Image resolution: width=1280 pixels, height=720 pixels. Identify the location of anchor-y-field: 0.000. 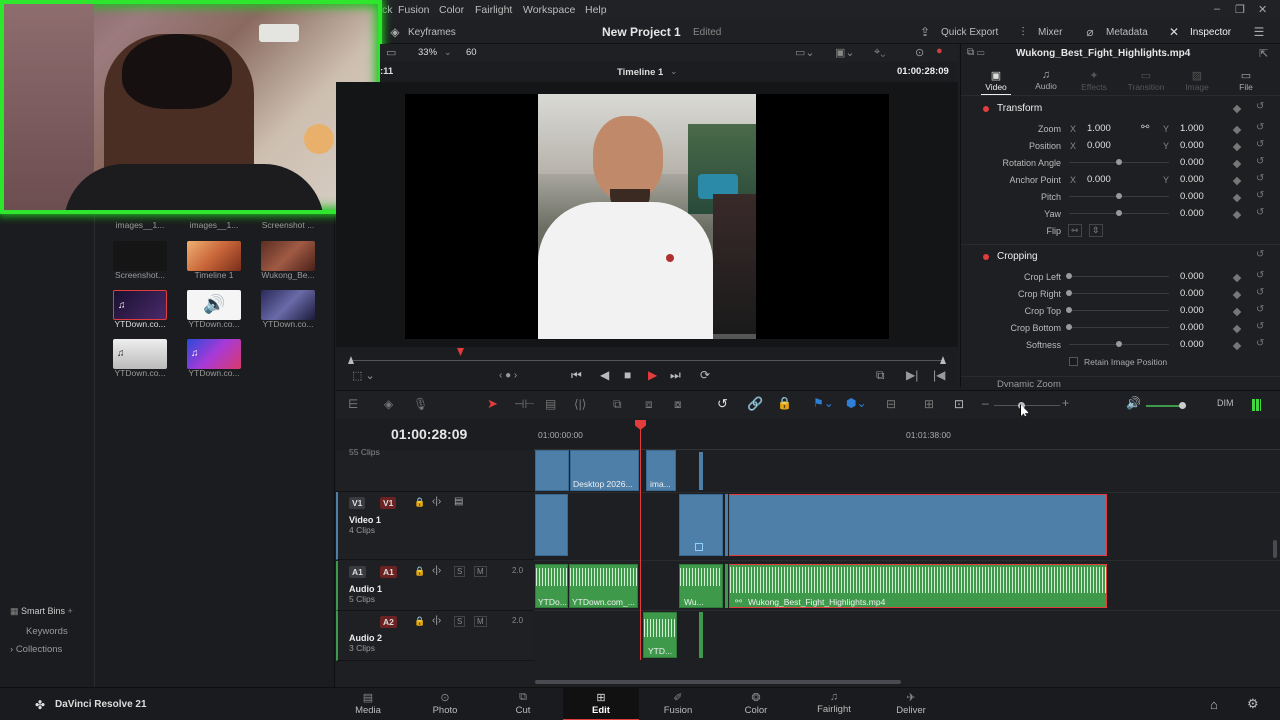
(1192, 179).